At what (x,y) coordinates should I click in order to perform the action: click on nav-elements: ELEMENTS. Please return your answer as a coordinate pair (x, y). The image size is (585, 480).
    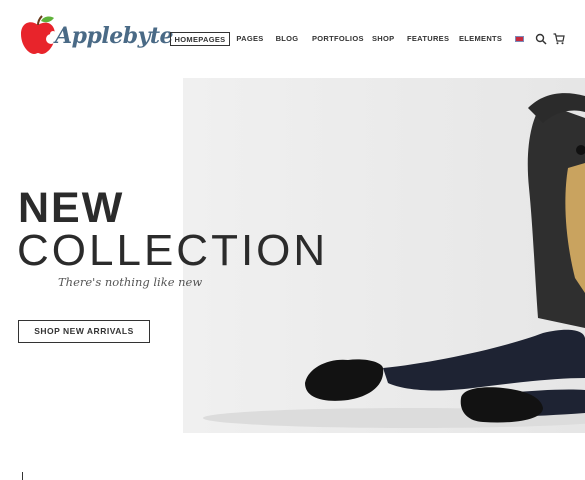
    Looking at the image, I should click on (480, 39).